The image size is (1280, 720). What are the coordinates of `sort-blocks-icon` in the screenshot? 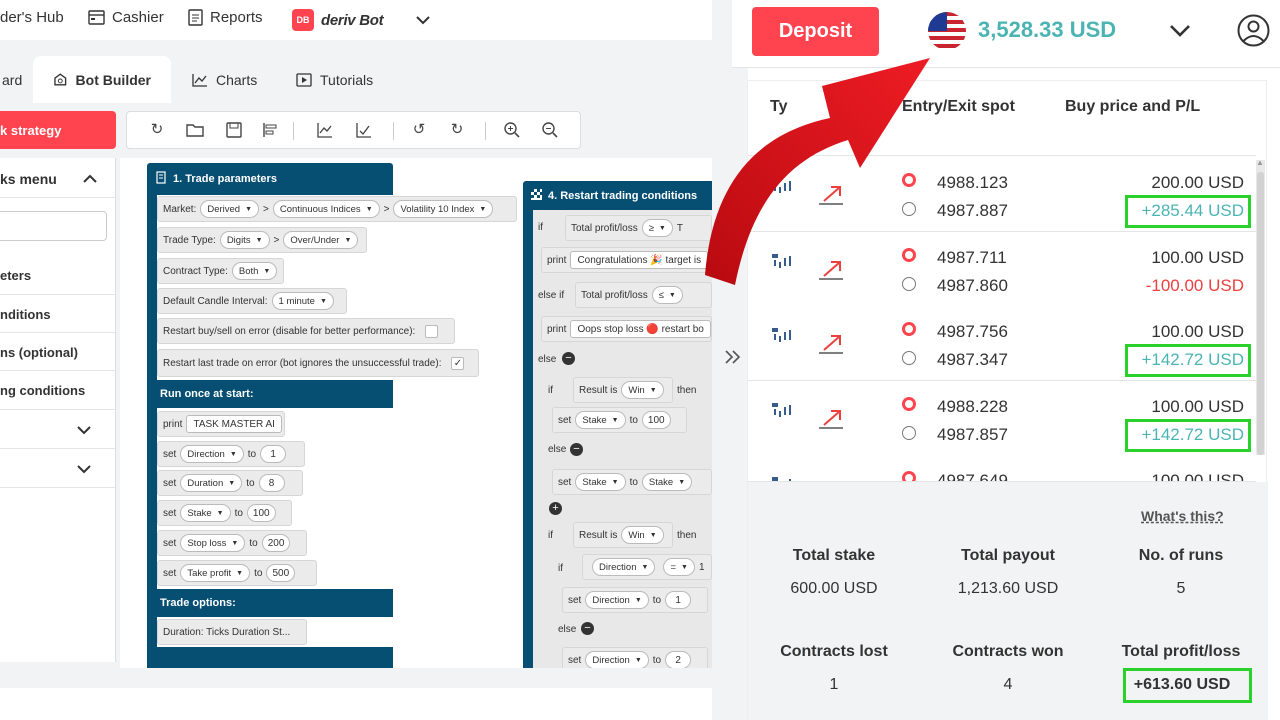 It's located at (271, 130).